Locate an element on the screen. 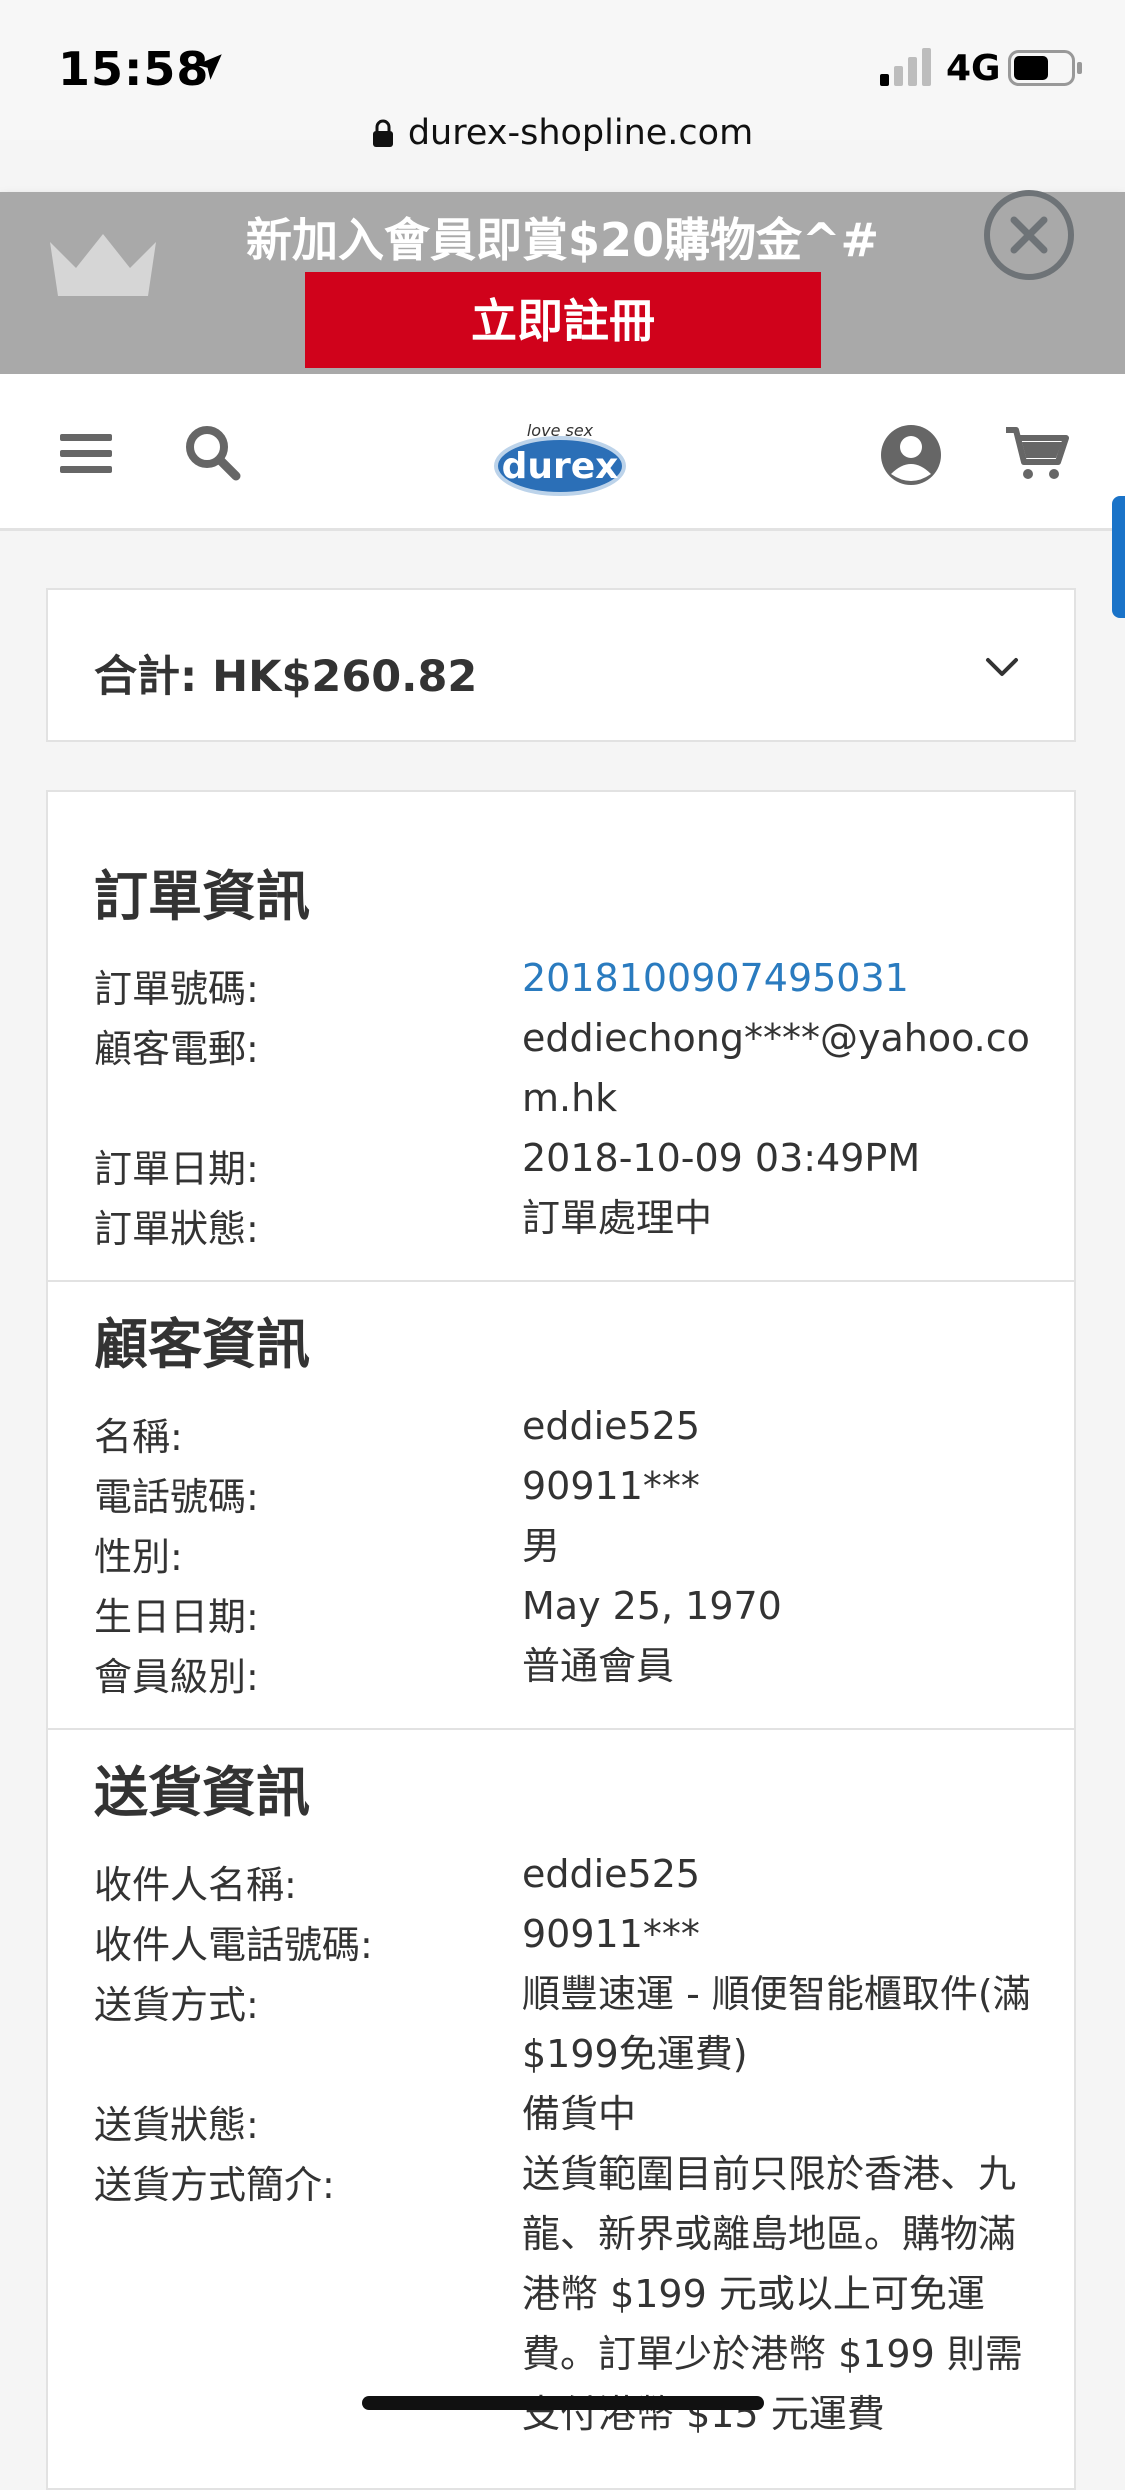 This screenshot has height=2490, width=1125. order-date-value: 2018-10-09 03:49PM is located at coordinates (721, 1158).